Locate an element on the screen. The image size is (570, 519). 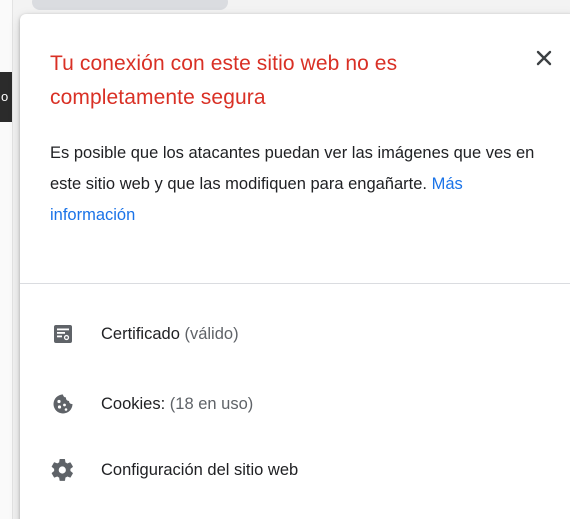
certificate-label-text: Certificado is located at coordinates (140, 334).